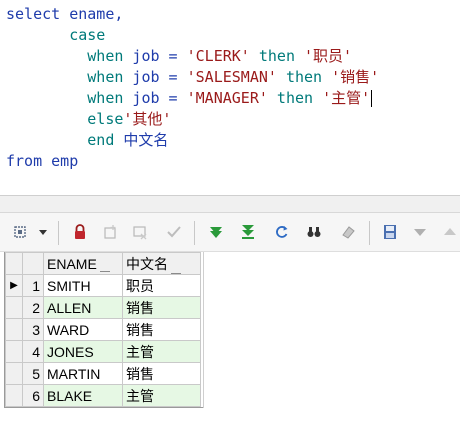  Describe the element at coordinates (43, 232) in the screenshot. I see `dropdown-arrow-icon` at that location.